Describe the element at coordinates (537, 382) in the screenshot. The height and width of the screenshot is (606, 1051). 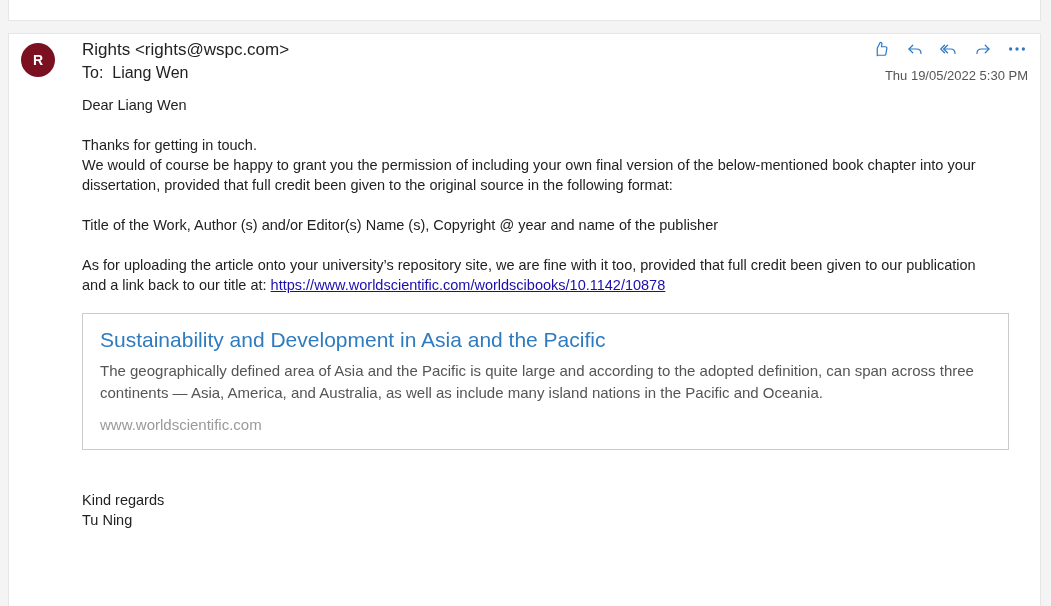
I see `preview-description: The geographically defined area of Asia and the Pacific is quite large and according to the adopted definition, can span across three continents — Asia, America, and Australia, as well as include many island nations in the Pacific and Oceania.` at that location.